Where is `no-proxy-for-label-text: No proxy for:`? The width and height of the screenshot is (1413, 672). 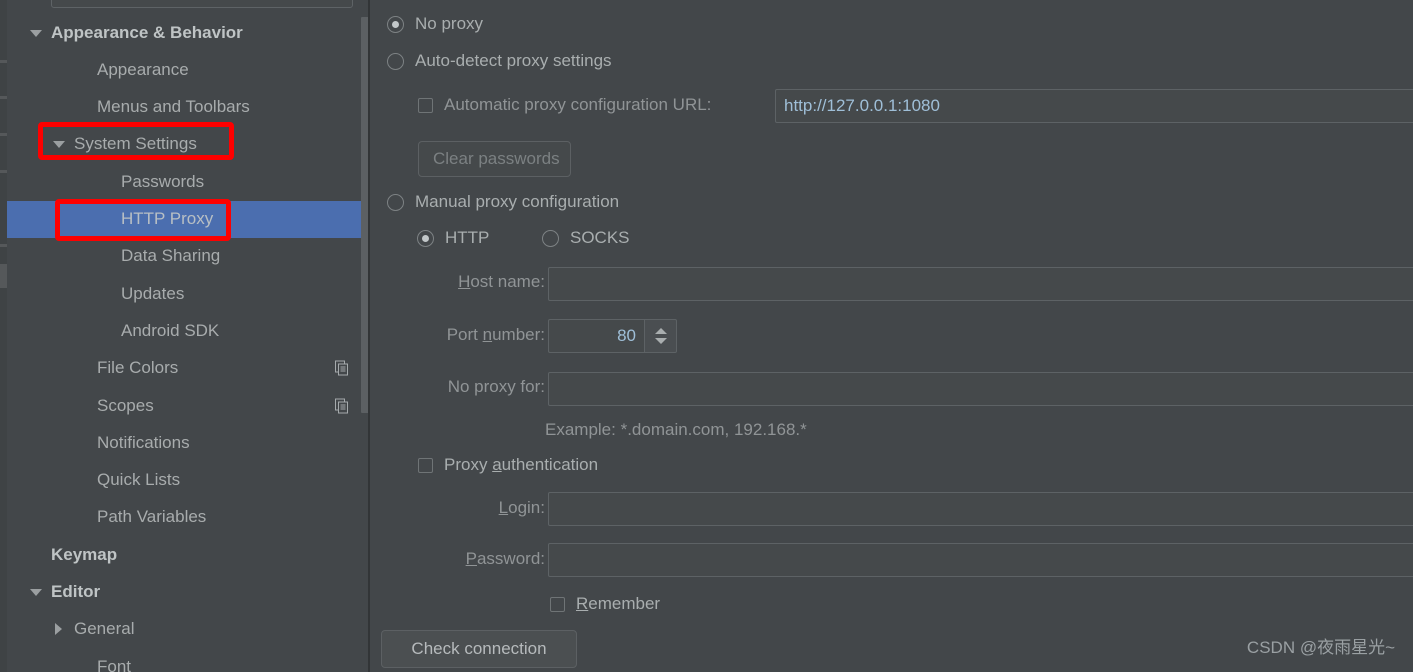
no-proxy-for-label-text: No proxy for: is located at coordinates (496, 386).